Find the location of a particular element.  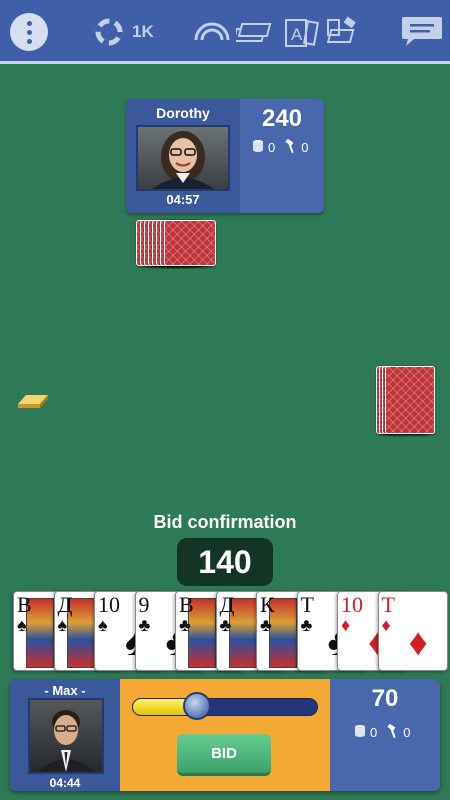

svg-text: A is located at coordinates (297, 34).